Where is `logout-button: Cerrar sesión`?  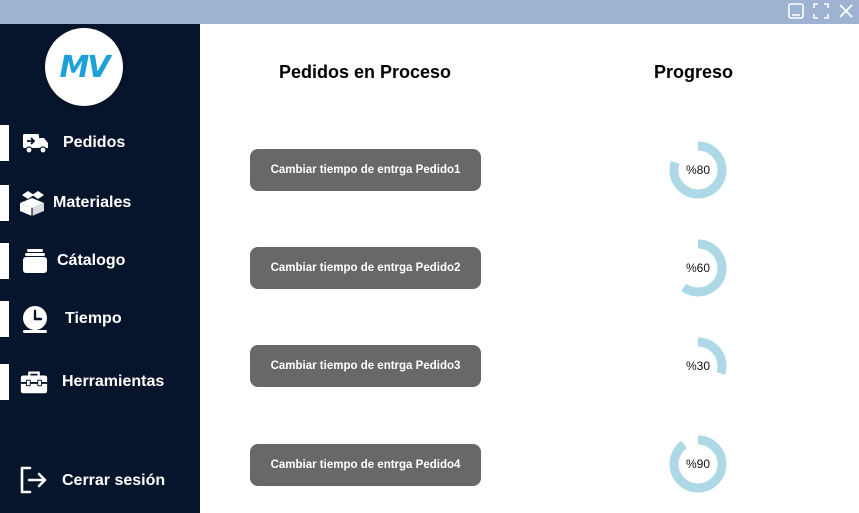 logout-button: Cerrar sesión is located at coordinates (100, 481).